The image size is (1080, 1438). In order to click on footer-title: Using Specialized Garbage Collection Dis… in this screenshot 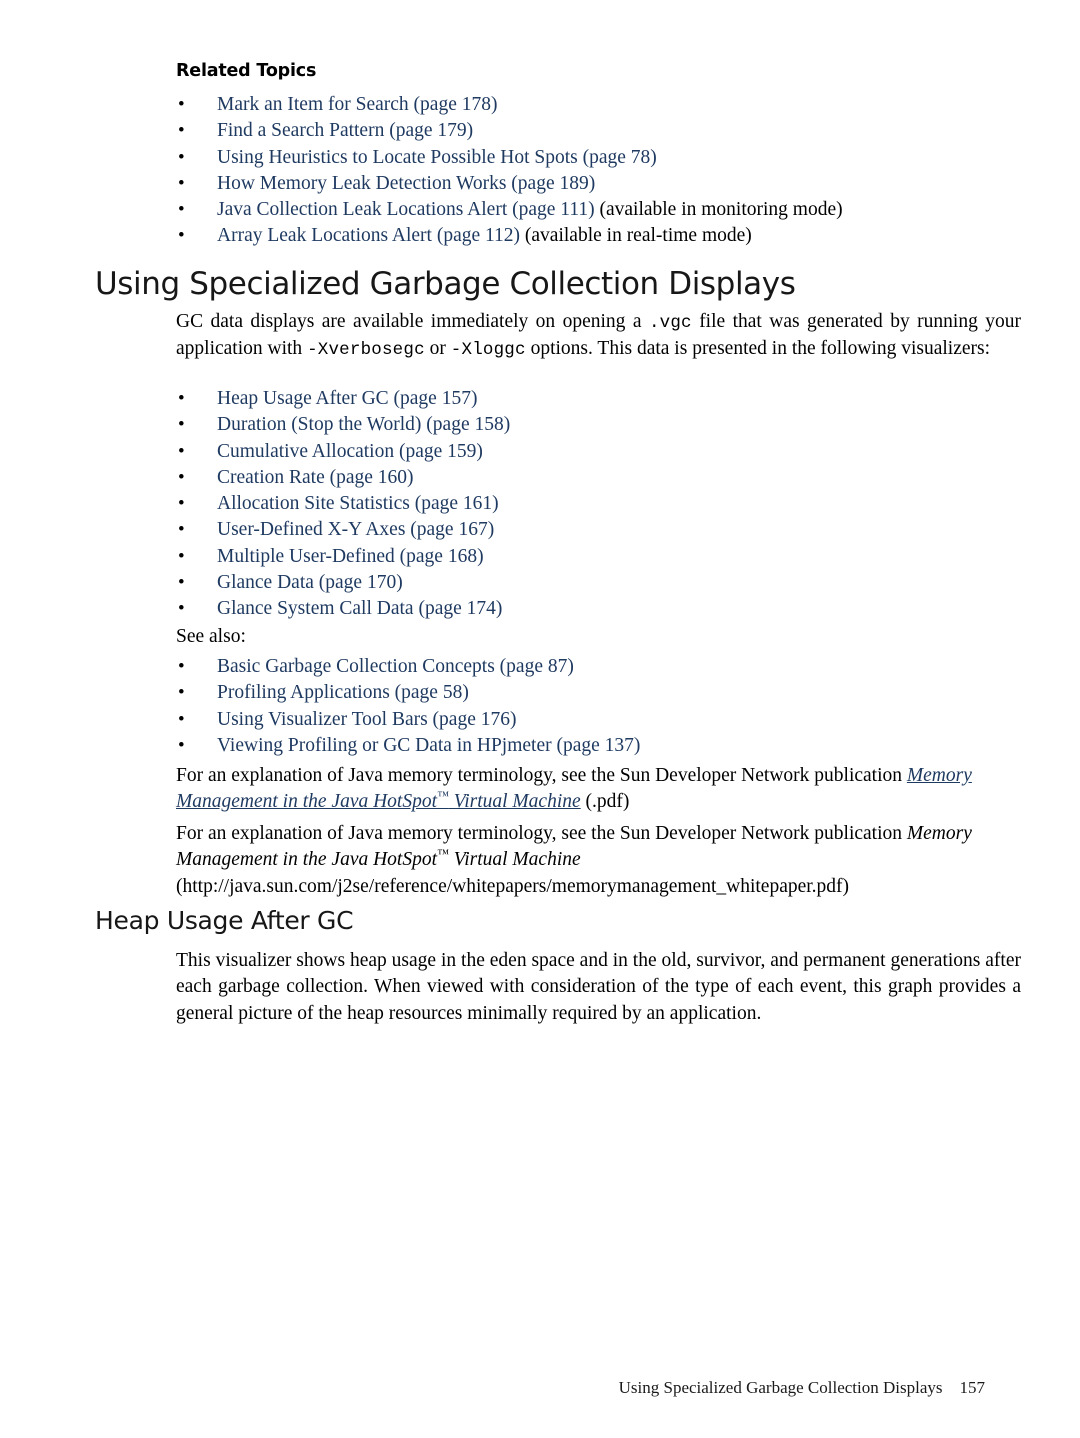, I will do `click(780, 1387)`.